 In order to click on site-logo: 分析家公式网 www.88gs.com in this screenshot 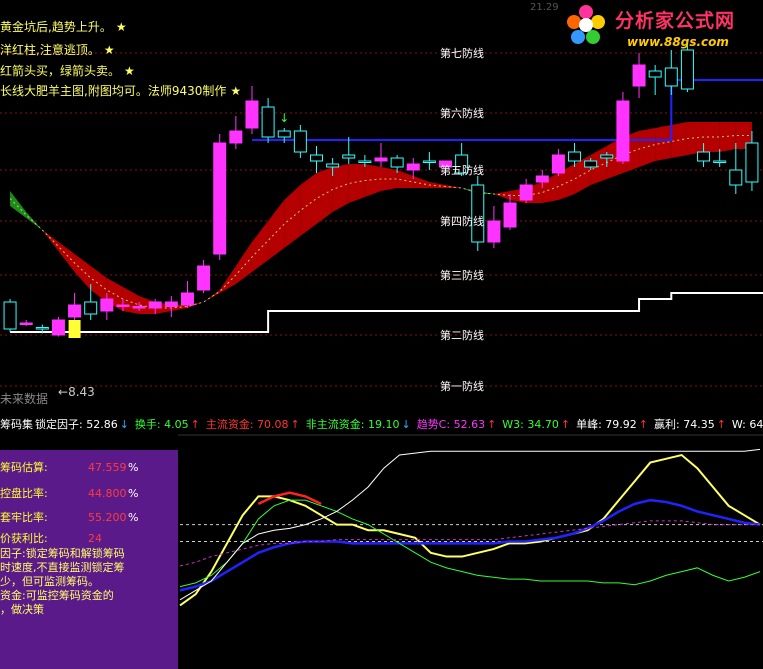, I will do `click(663, 27)`.